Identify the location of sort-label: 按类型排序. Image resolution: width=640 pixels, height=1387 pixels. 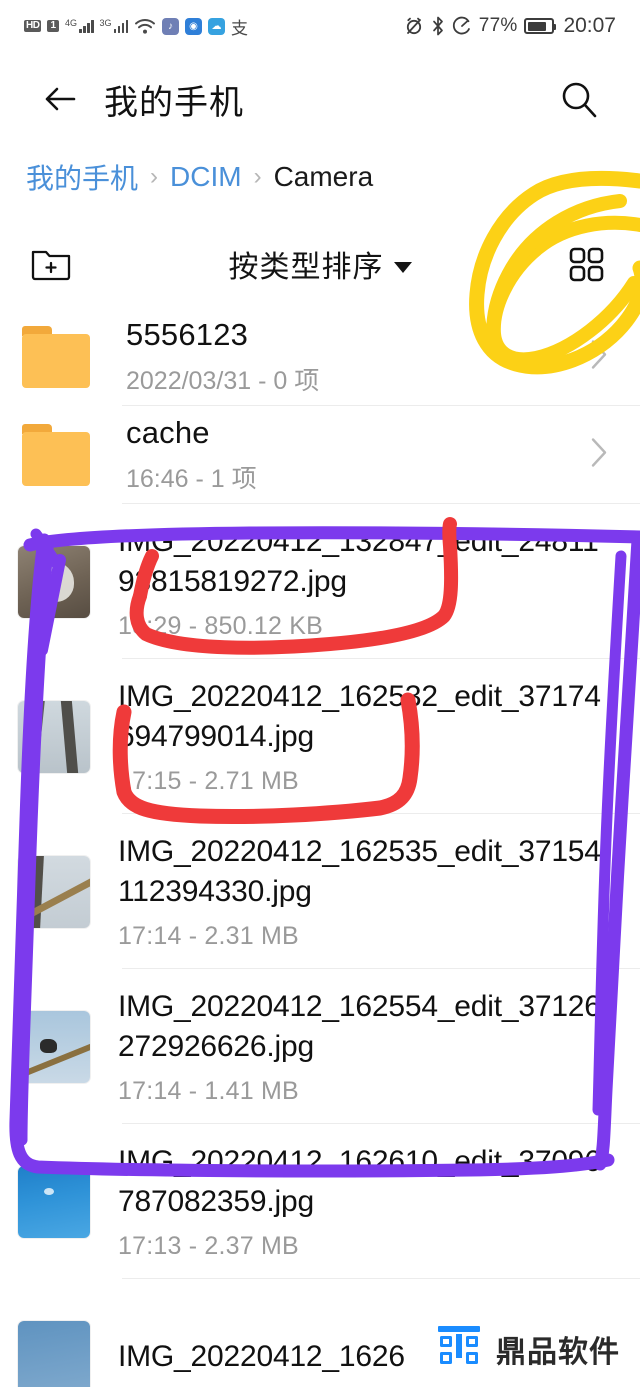
(306, 267).